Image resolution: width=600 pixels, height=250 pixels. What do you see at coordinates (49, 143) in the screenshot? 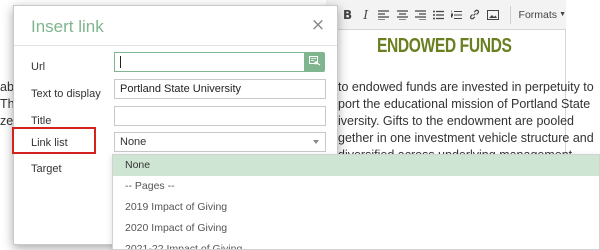
I see `link-list-label: Link list` at bounding box center [49, 143].